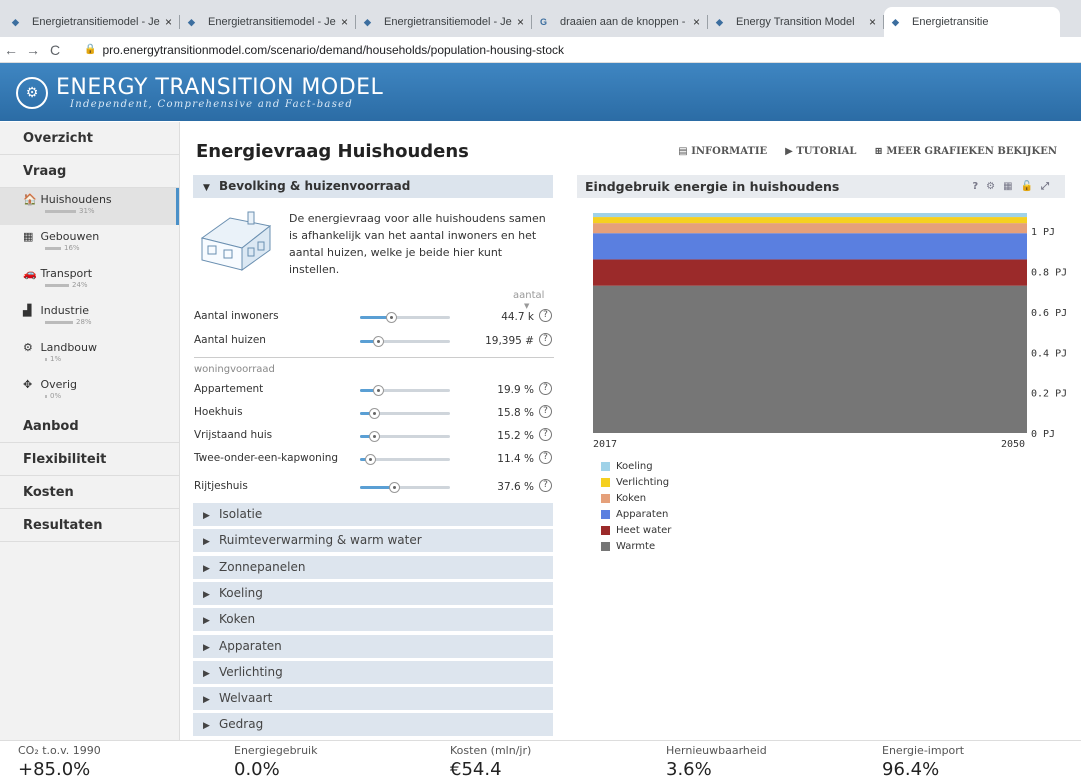 The height and width of the screenshot is (783, 1081). Describe the element at coordinates (620, 22) in the screenshot. I see `browser-tab: Gdraaien aan de knoppen - Googl ×` at that location.